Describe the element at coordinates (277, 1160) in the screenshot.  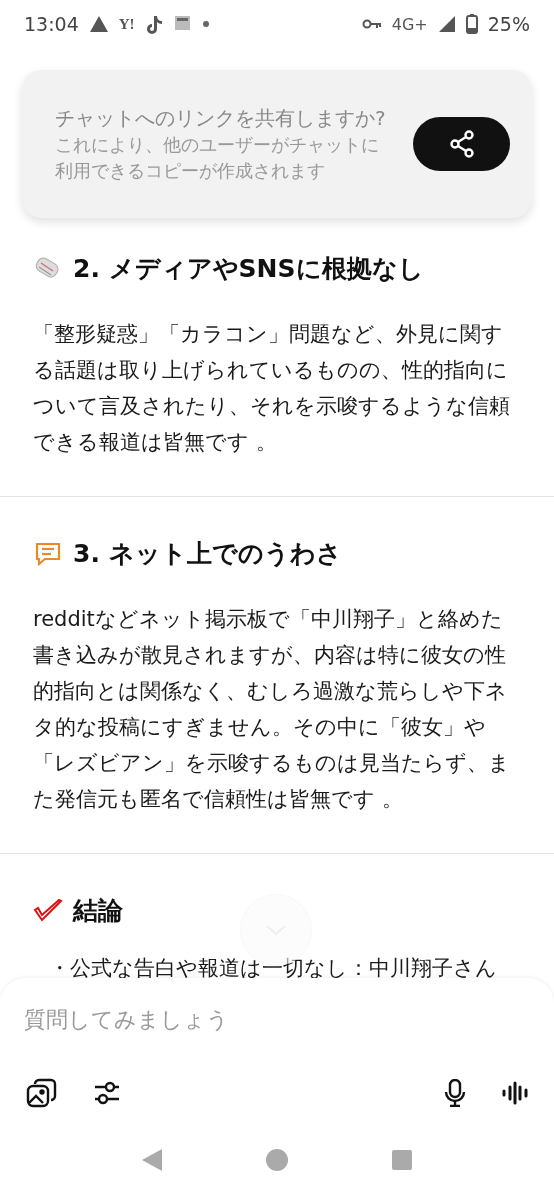
I see `home-icon` at that location.